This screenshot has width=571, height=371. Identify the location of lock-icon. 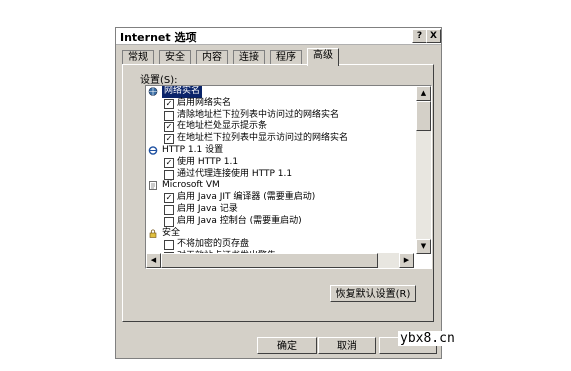
(153, 233).